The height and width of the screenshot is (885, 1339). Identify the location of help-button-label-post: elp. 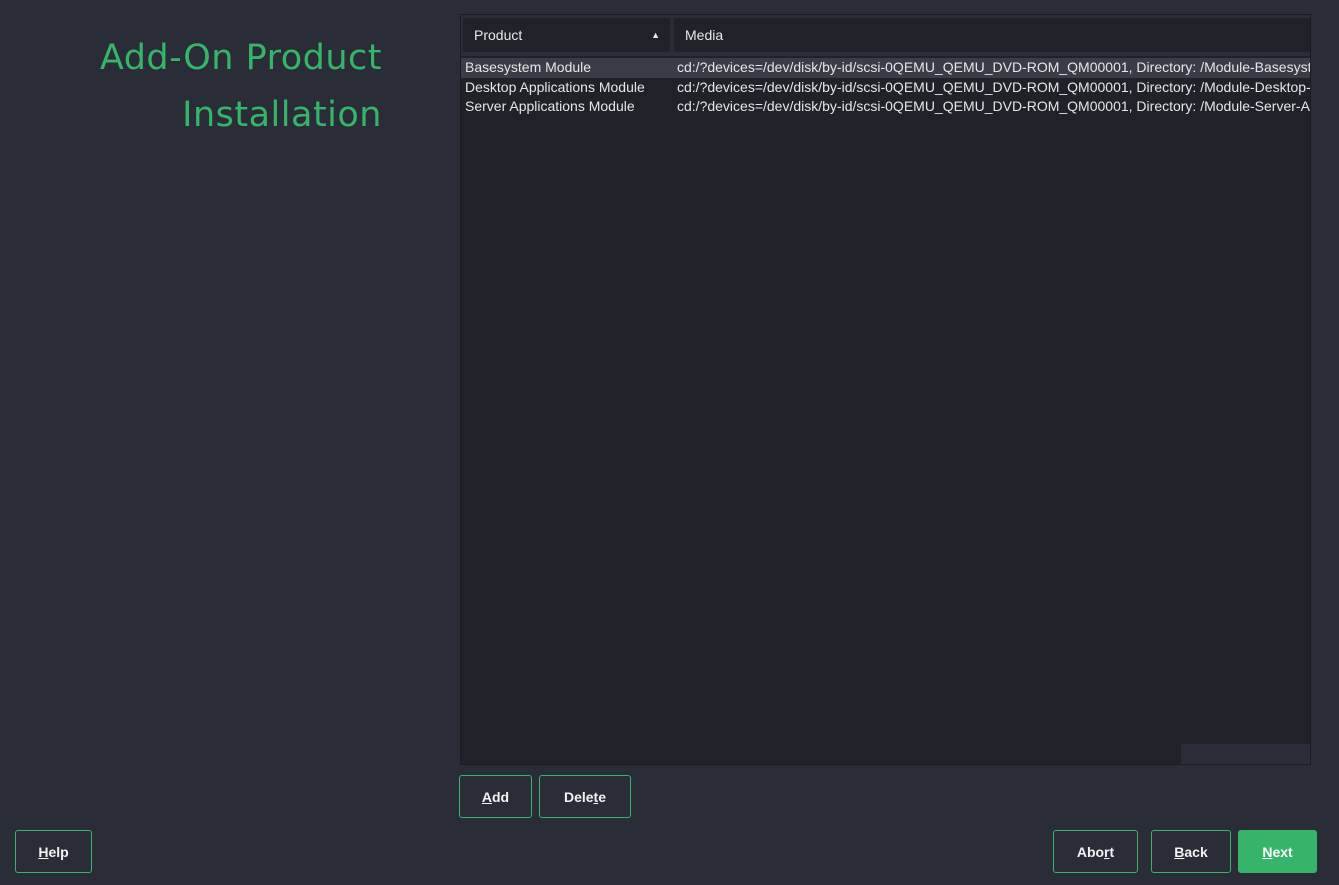
(58, 851).